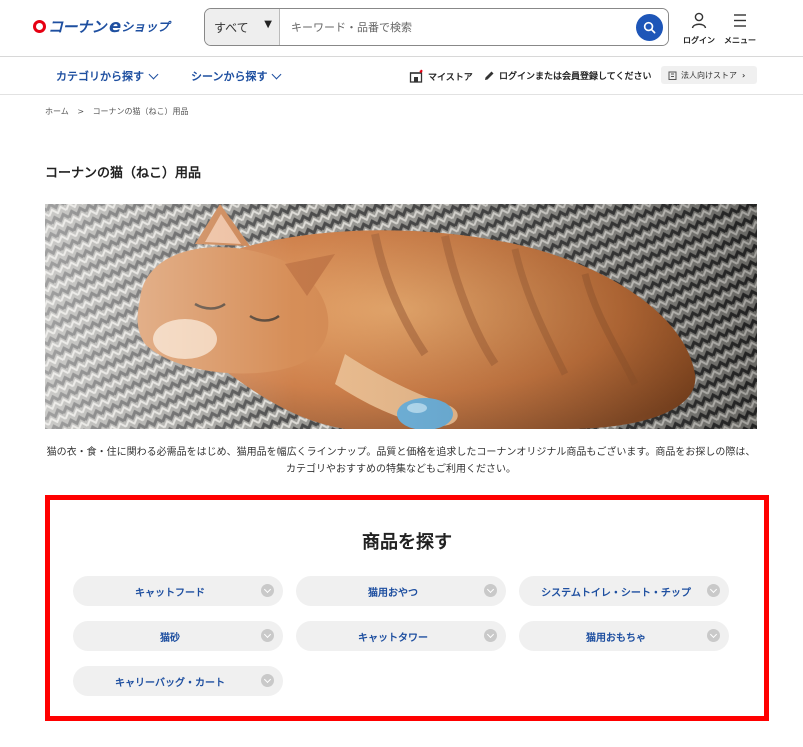  I want to click on nav-category-label: カテゴリから探す, so click(100, 76).